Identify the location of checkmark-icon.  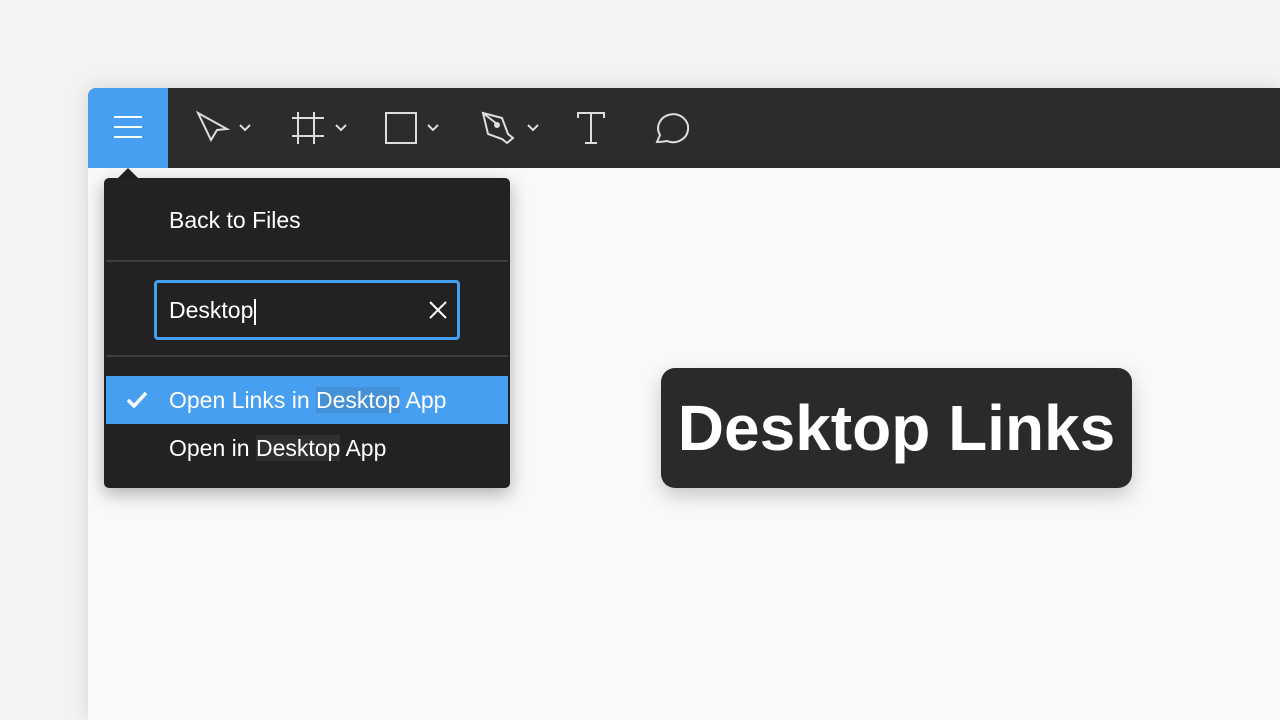
(137, 400).